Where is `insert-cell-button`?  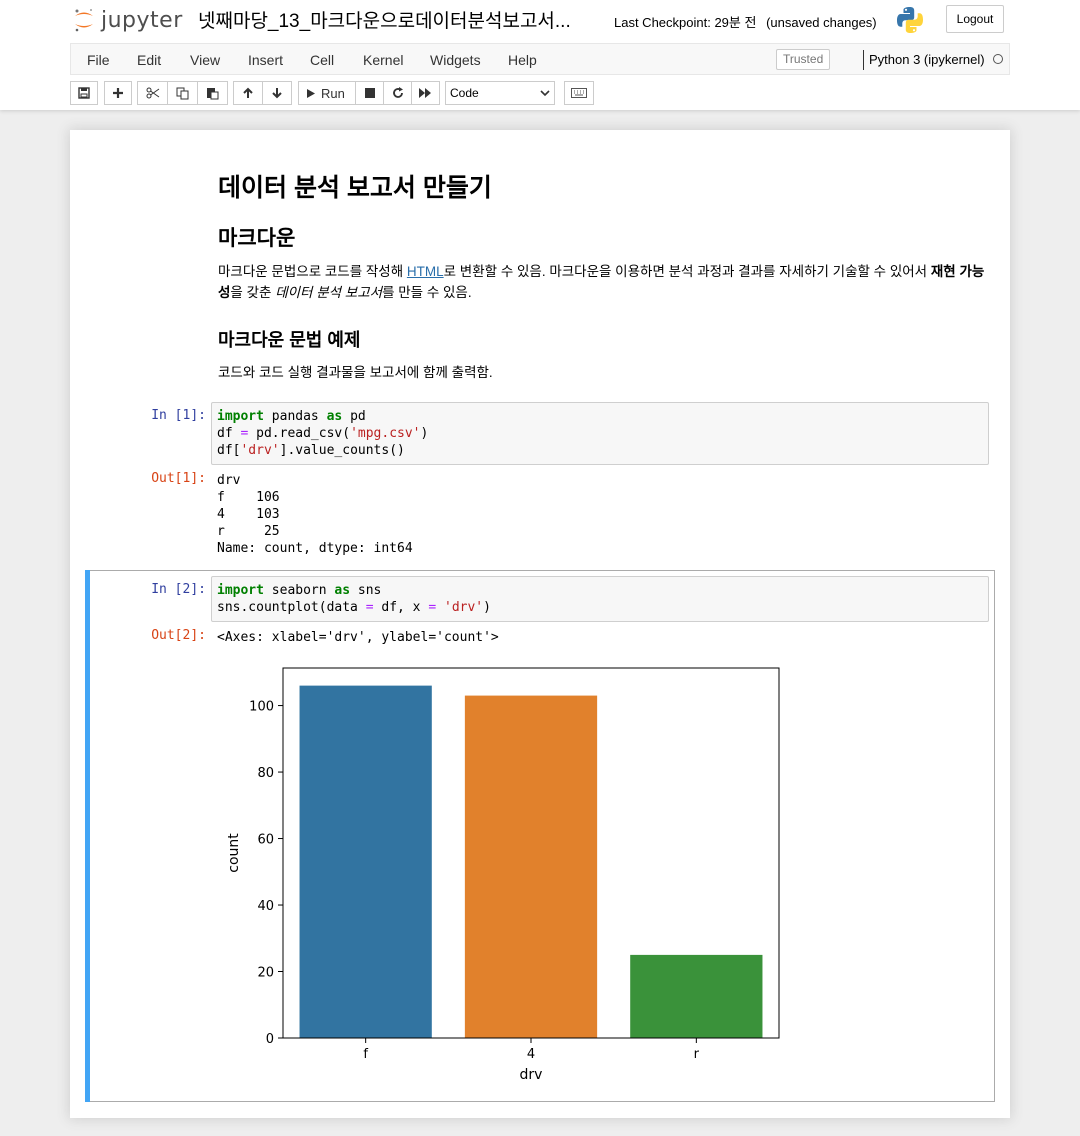
insert-cell-button is located at coordinates (118, 93).